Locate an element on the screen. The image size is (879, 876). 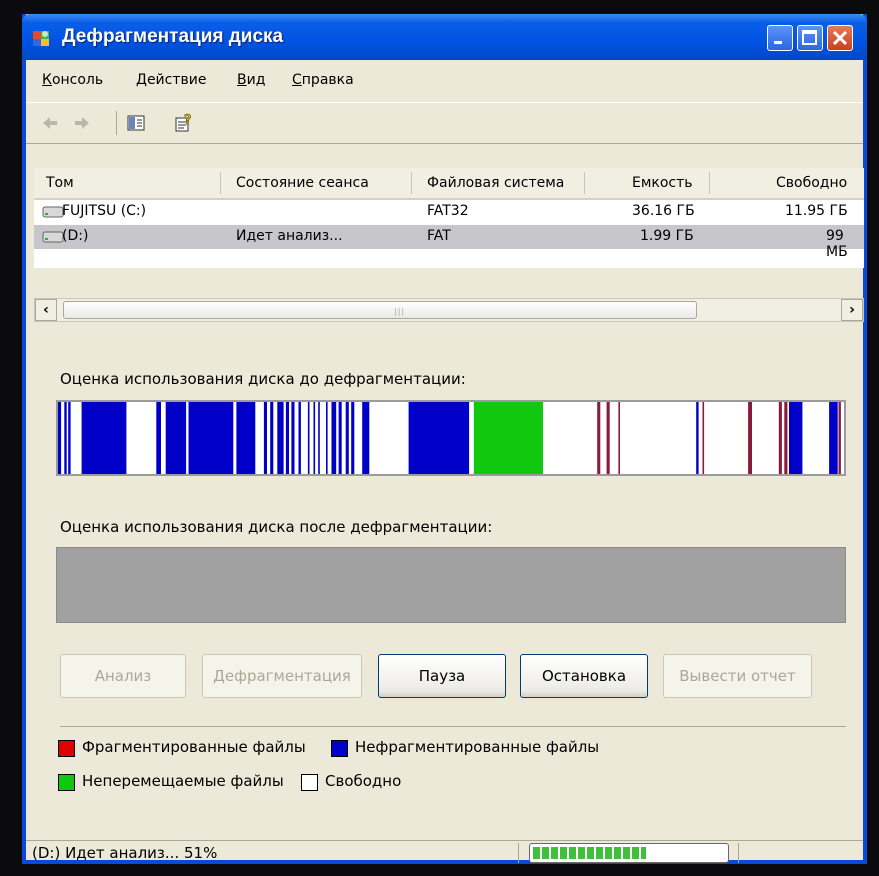
horizontal-scrollbar: ‹ ||| › is located at coordinates (449, 310).